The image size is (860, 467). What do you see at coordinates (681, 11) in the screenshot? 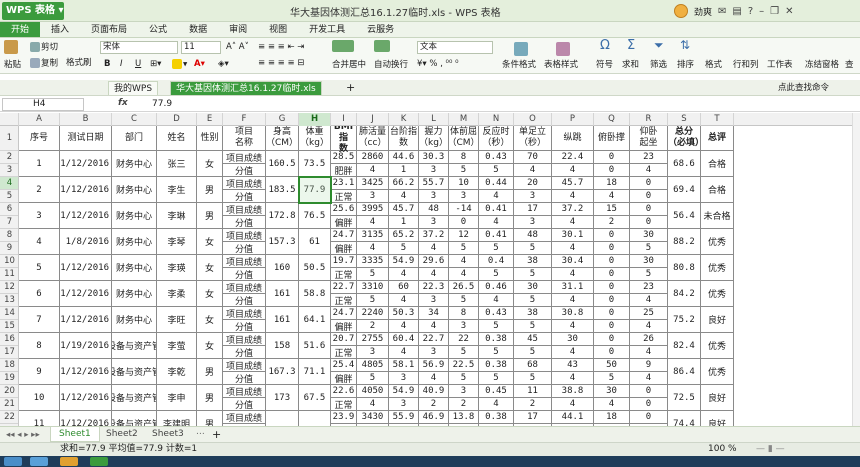
I see `avatar` at bounding box center [681, 11].